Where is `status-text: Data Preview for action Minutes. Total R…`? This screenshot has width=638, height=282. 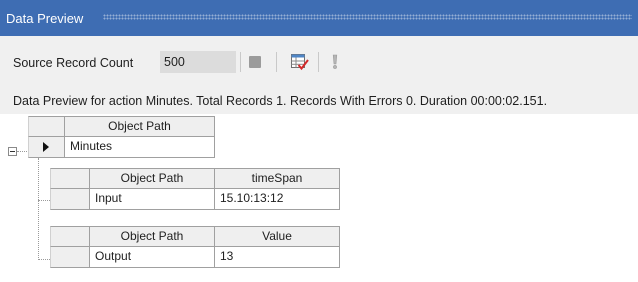
status-text: Data Preview for action Minutes. Total R… is located at coordinates (280, 101).